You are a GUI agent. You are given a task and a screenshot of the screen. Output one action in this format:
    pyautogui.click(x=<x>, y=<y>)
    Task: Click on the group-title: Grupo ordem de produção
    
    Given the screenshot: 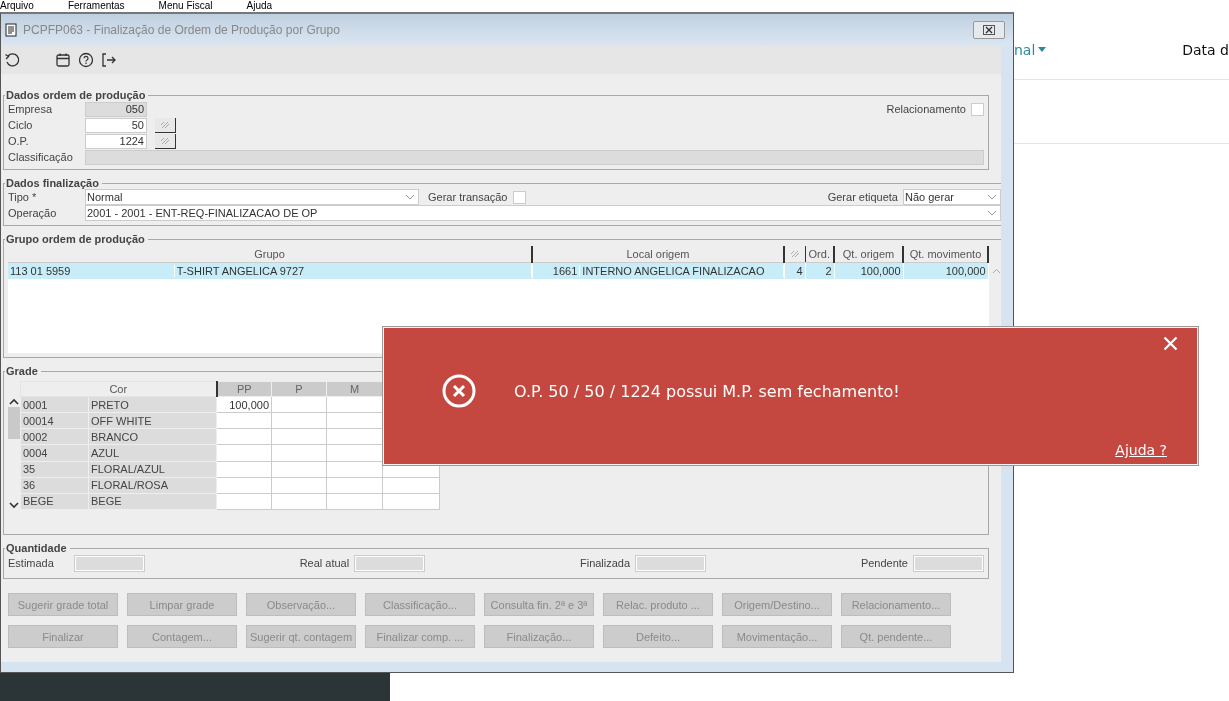 What is the action you would take?
    pyautogui.click(x=75, y=239)
    